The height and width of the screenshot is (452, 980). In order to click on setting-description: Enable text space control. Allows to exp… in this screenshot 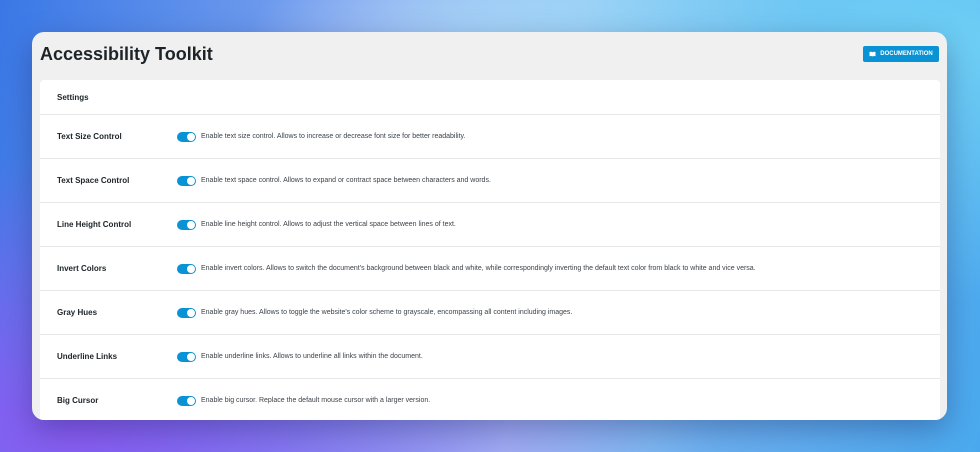, I will do `click(346, 180)`.